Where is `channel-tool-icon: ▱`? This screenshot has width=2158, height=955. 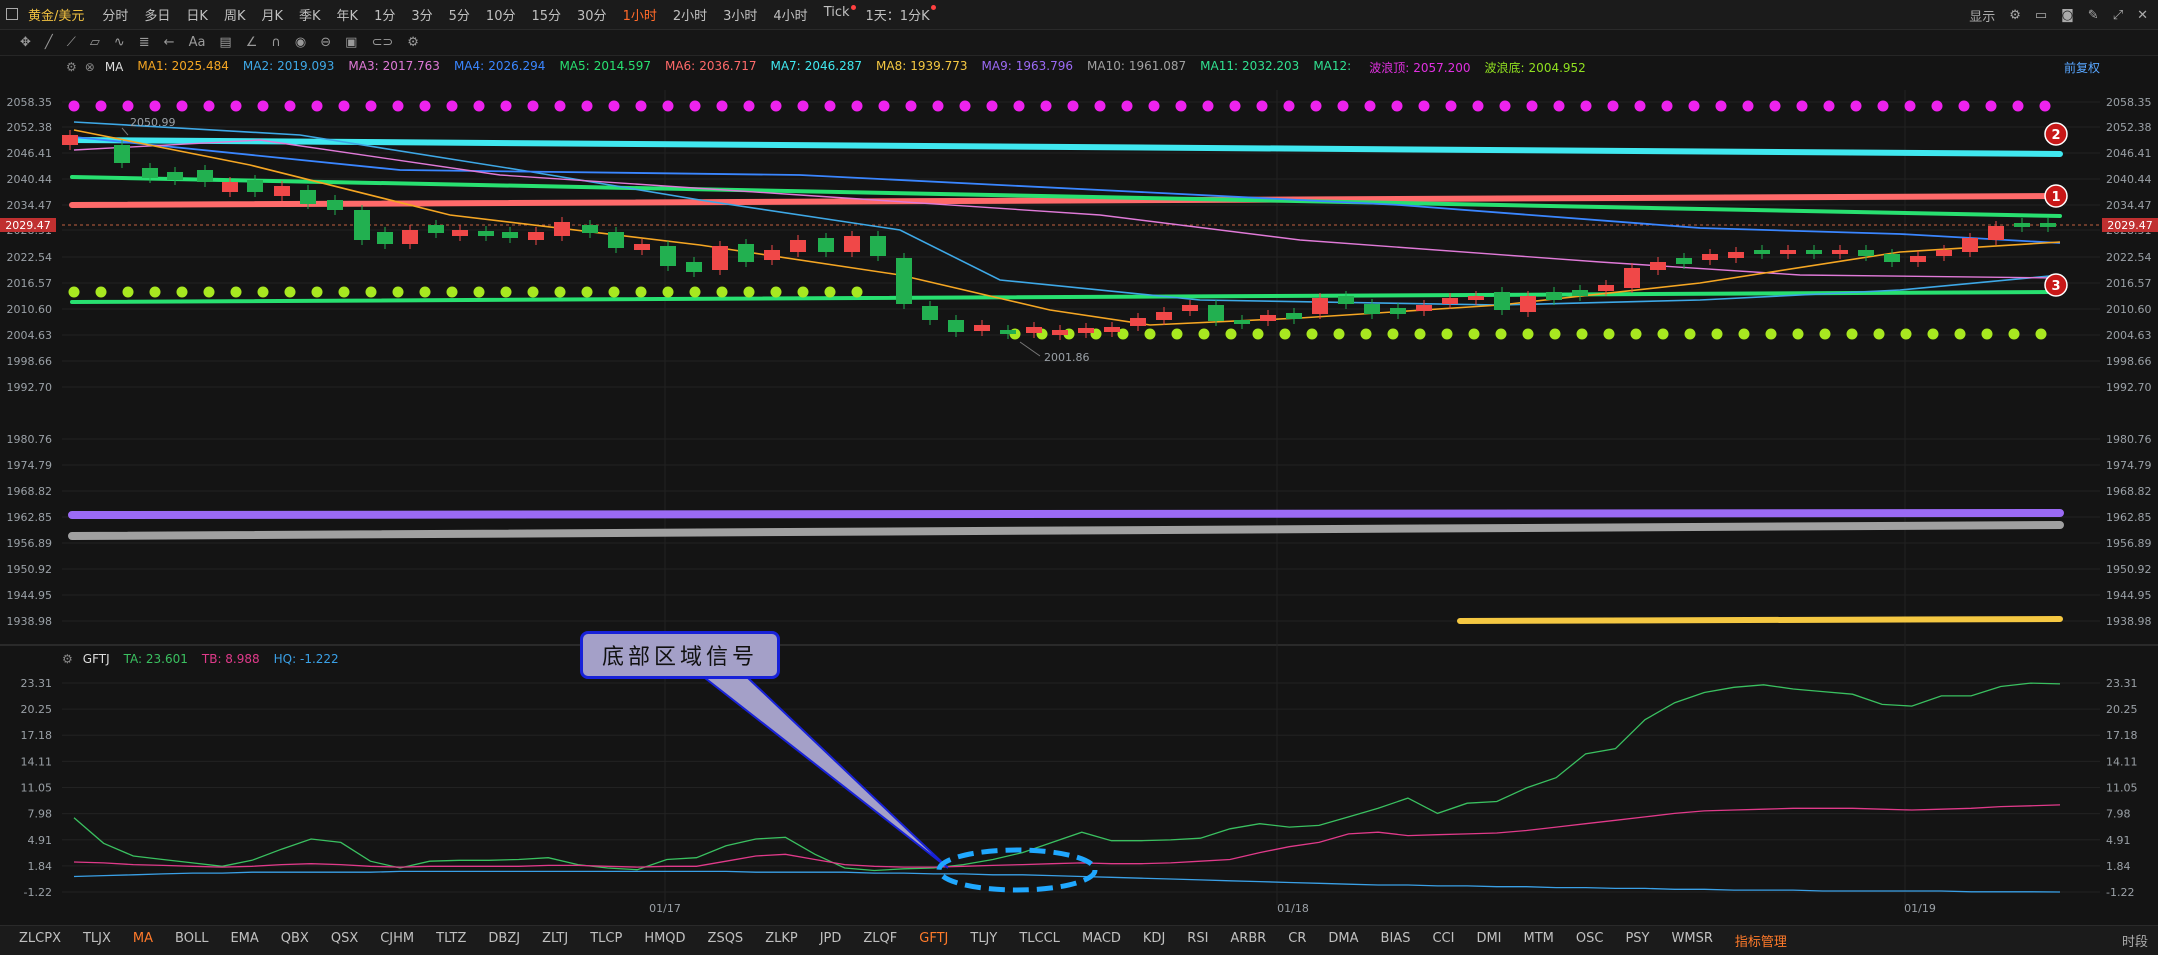 channel-tool-icon: ▱ is located at coordinates (95, 42).